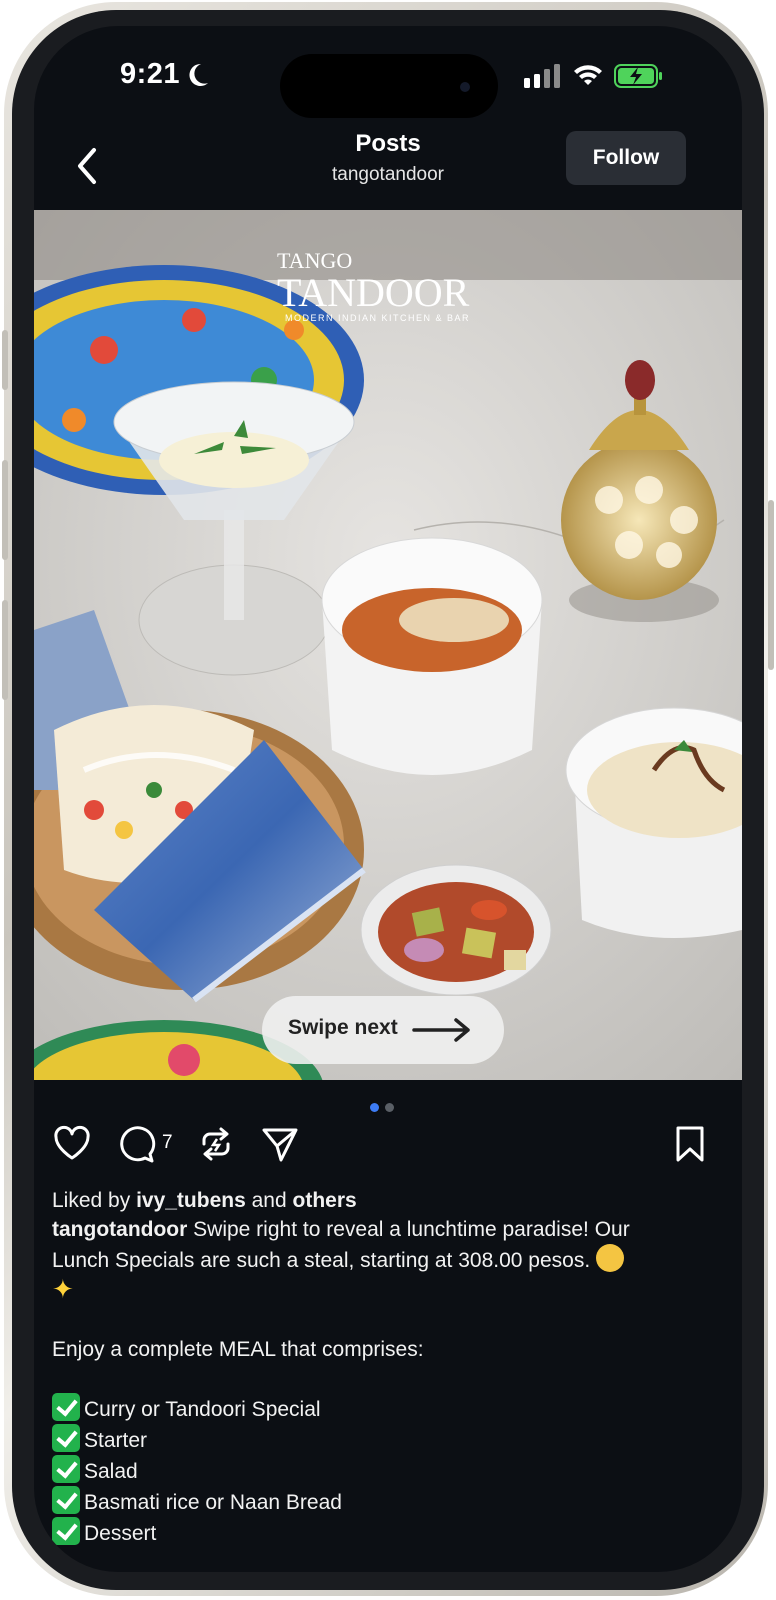 The width and height of the screenshot is (776, 1600). What do you see at coordinates (388, 1154) in the screenshot?
I see `post-actions: 7` at bounding box center [388, 1154].